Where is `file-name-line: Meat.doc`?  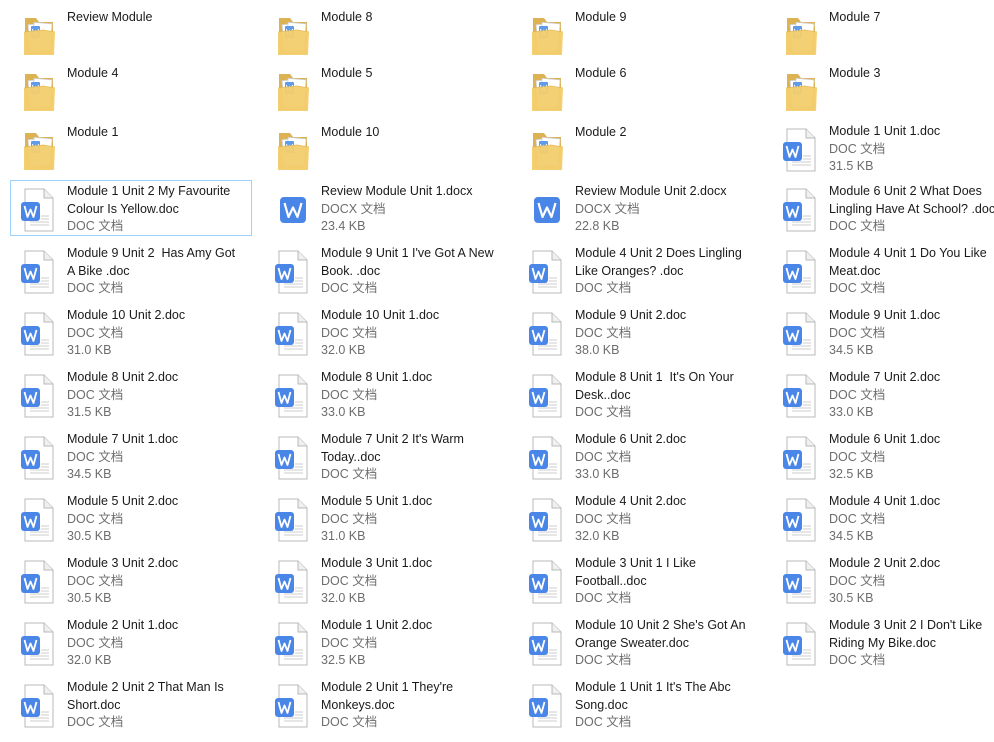 file-name-line: Meat.doc is located at coordinates (855, 270).